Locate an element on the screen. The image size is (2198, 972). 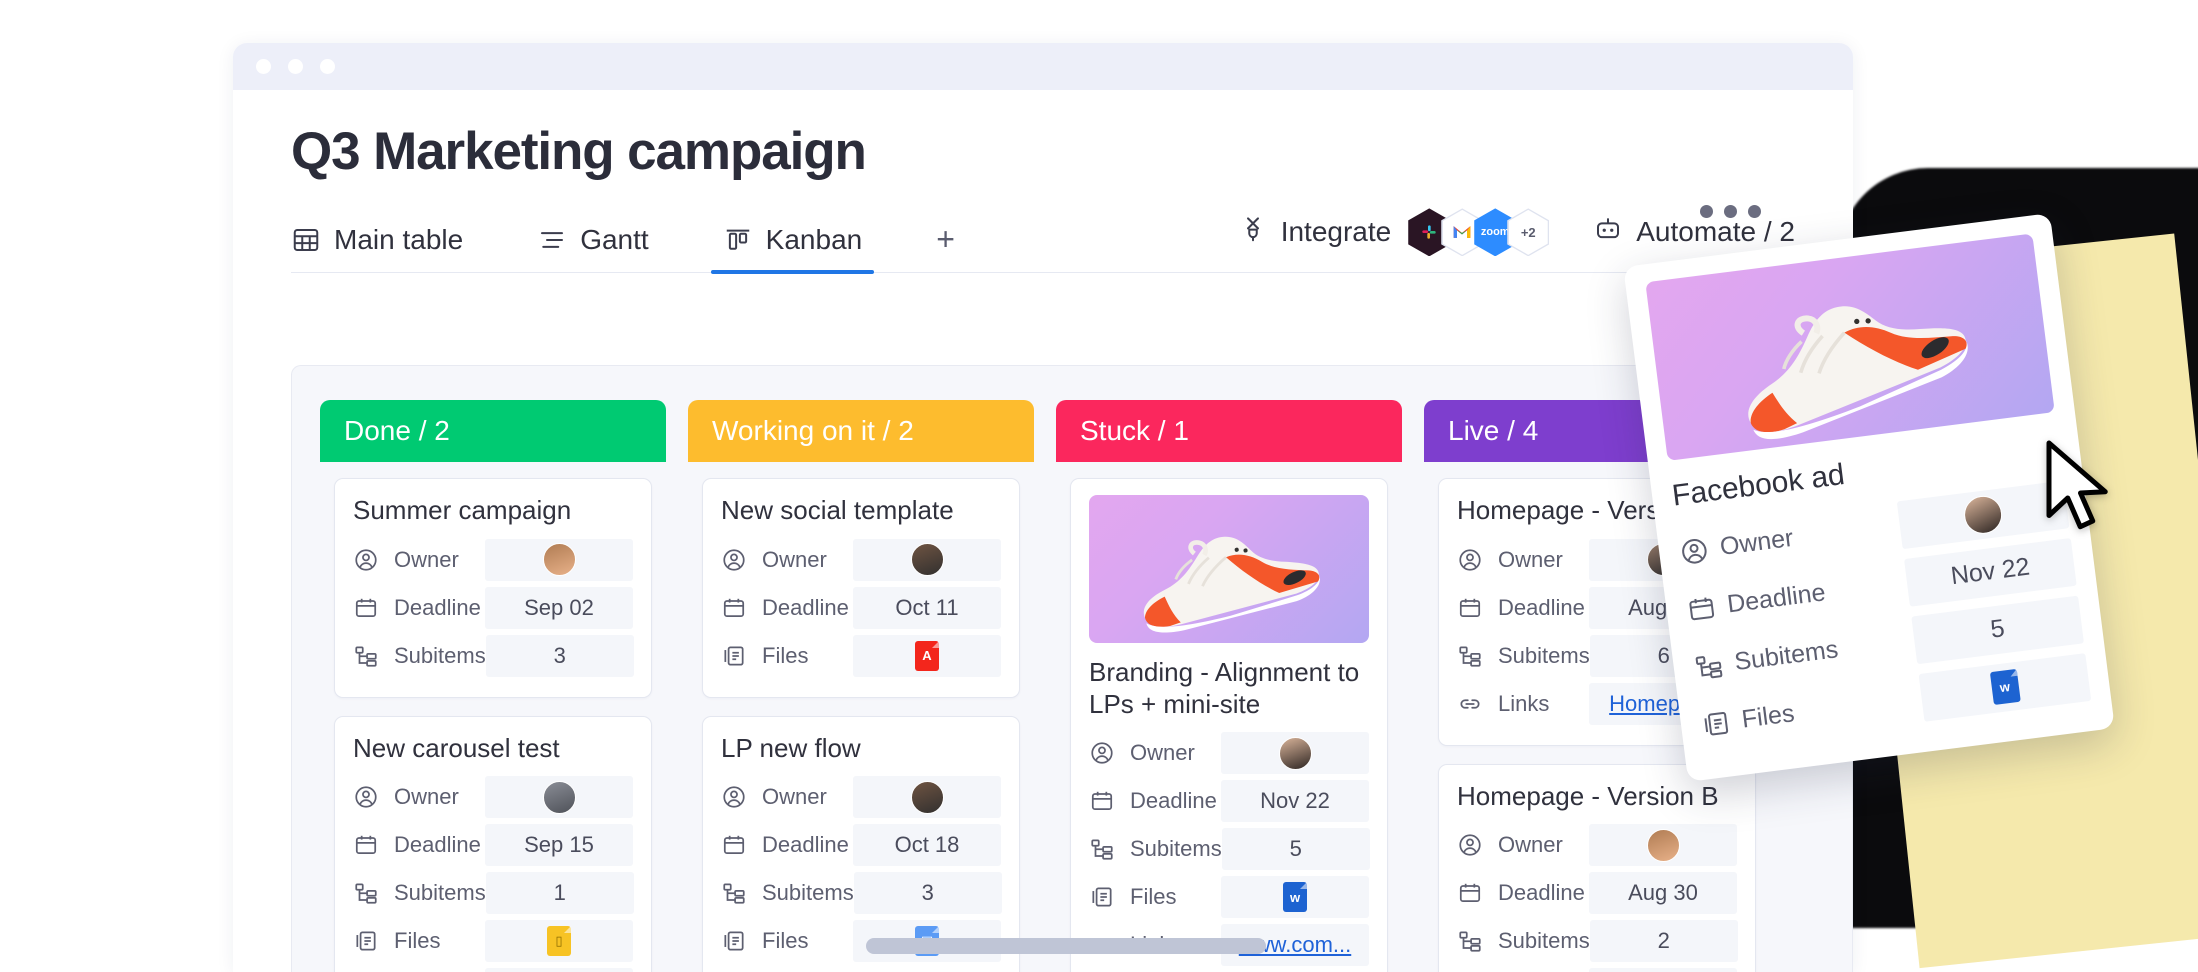
card-field-deadline: Deadline Oct 18 is located at coordinates (861, 845).